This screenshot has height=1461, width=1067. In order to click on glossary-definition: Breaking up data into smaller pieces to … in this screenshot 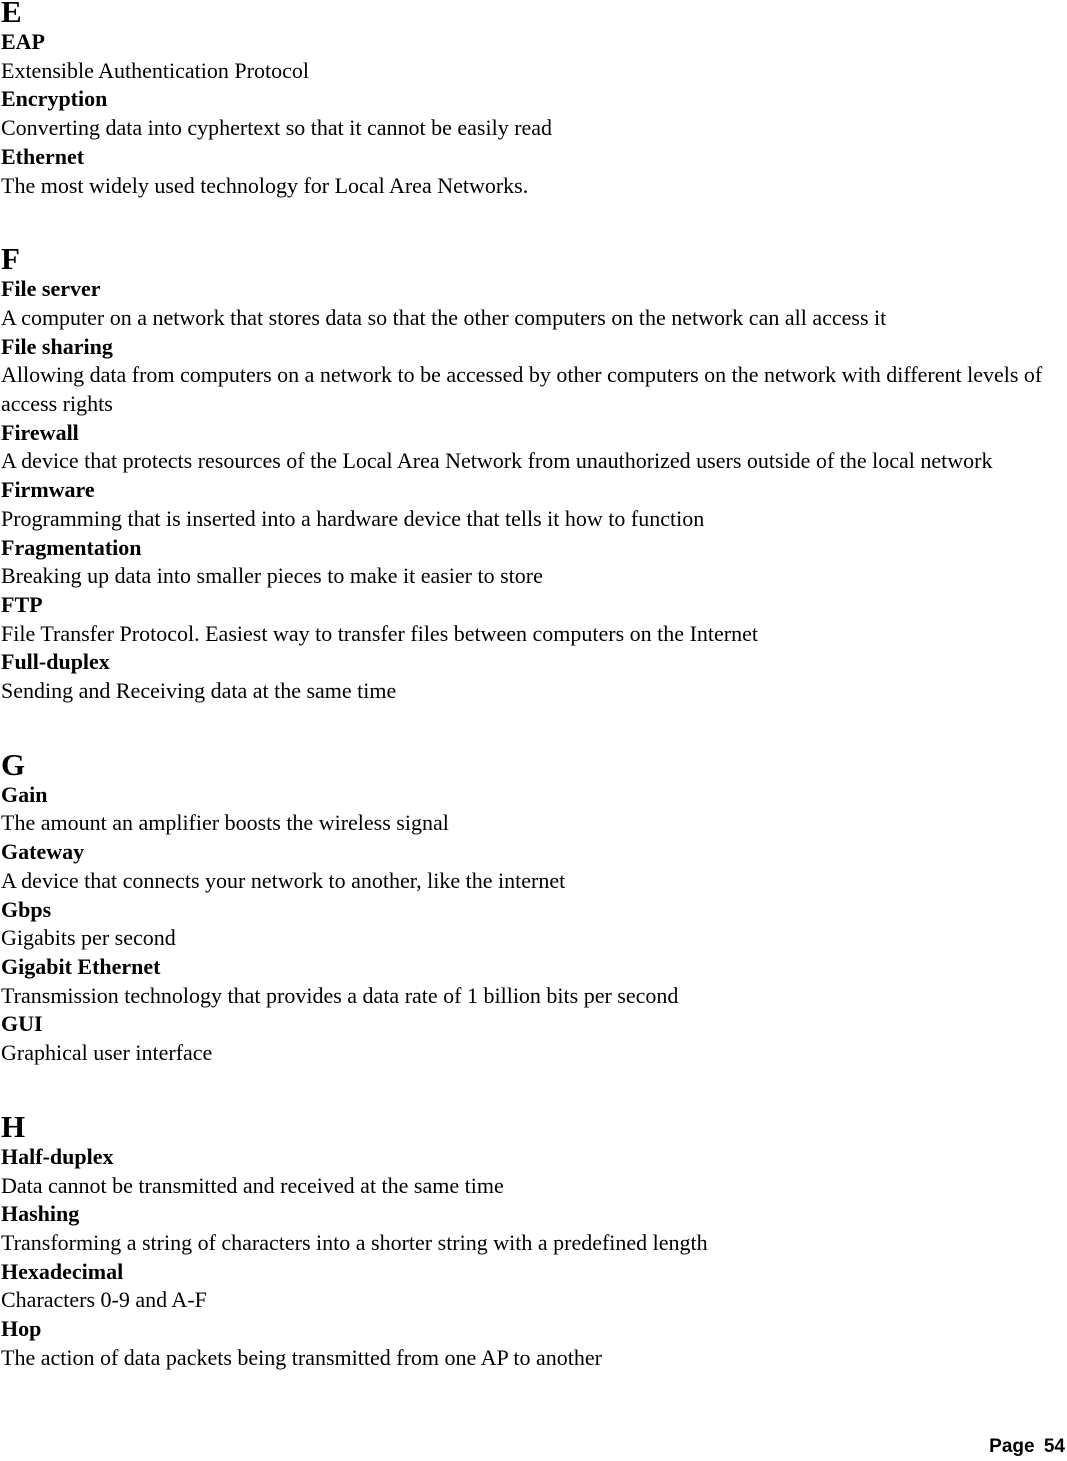, I will do `click(272, 576)`.